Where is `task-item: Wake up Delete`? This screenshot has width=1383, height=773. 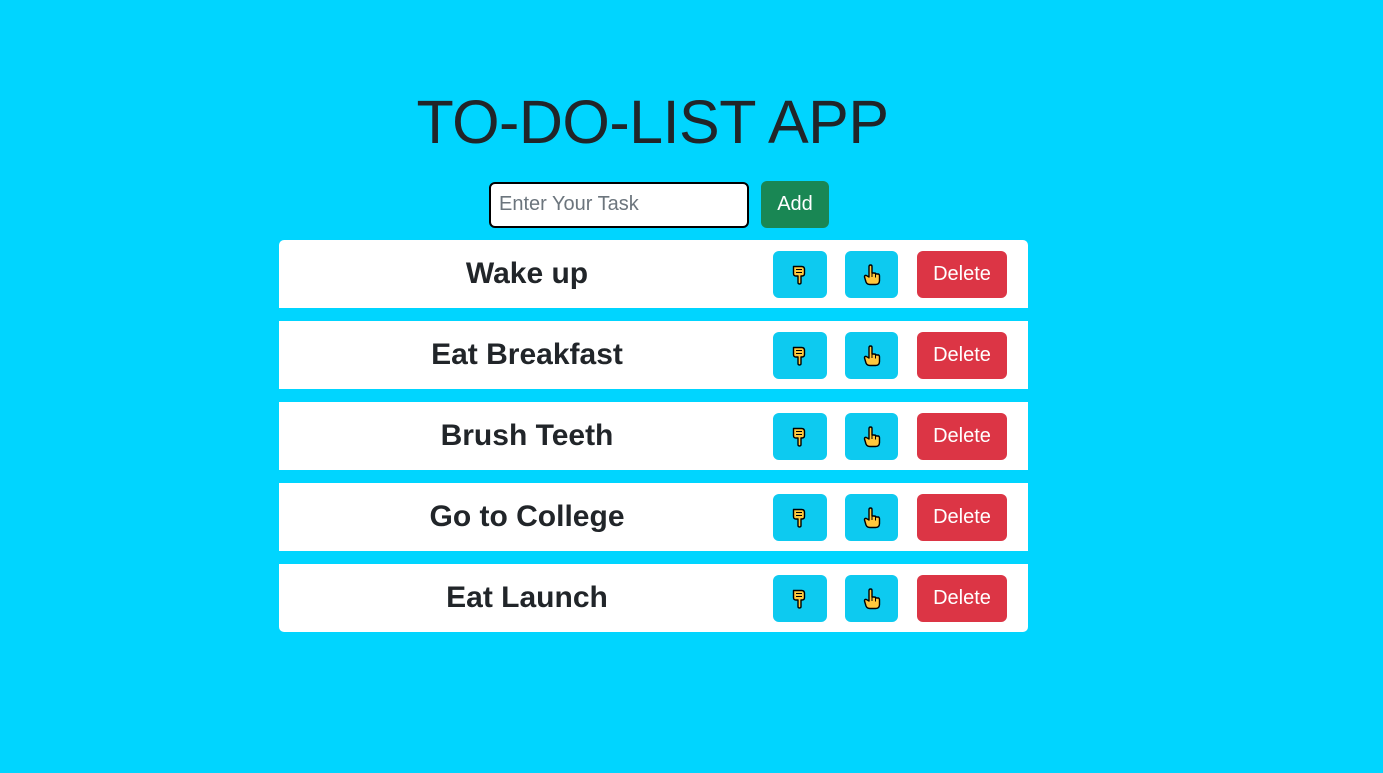
task-item: Wake up Delete is located at coordinates (653, 274).